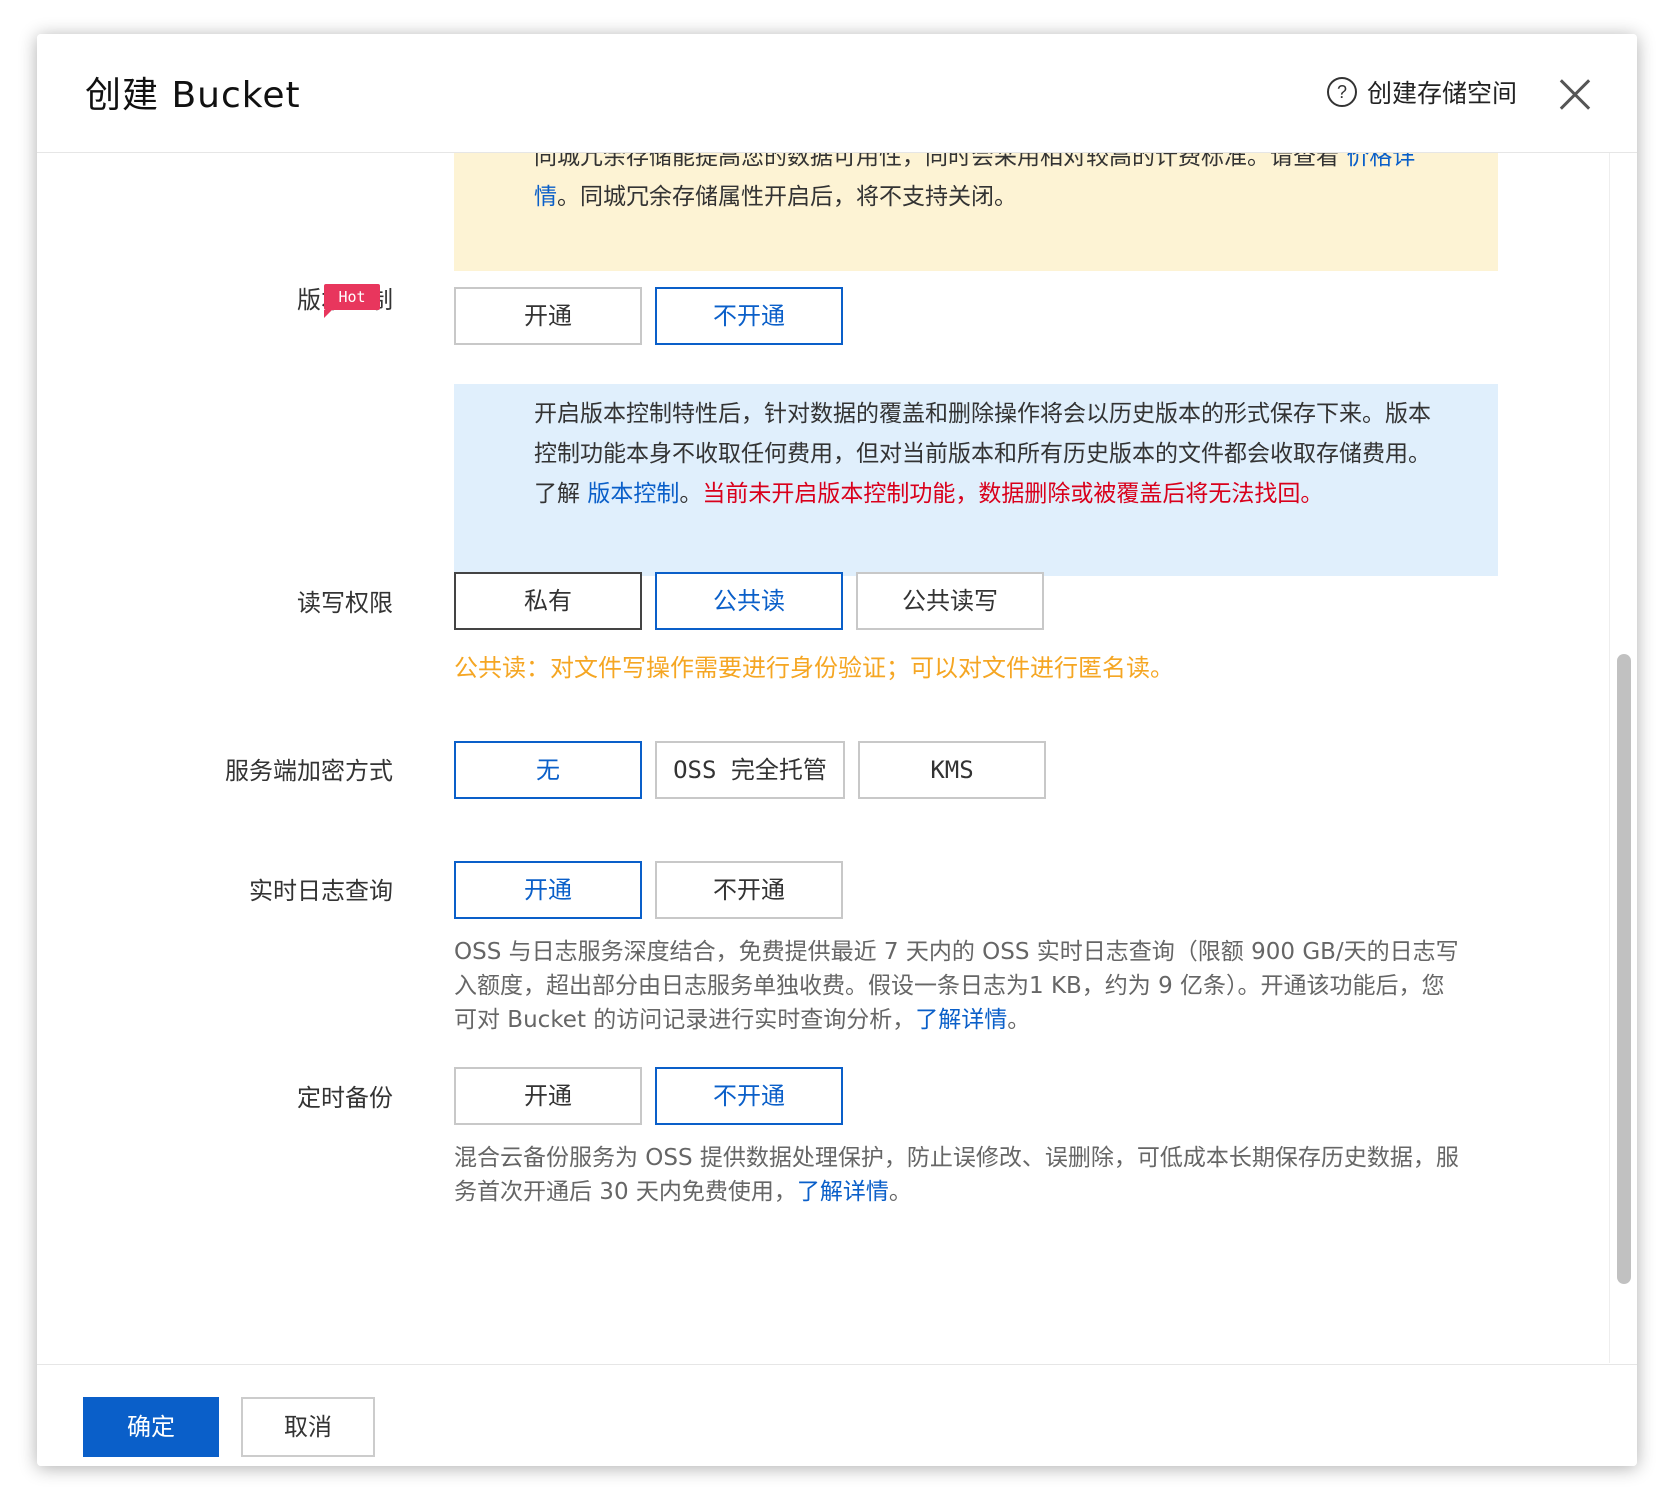 This screenshot has width=1672, height=1498. Describe the element at coordinates (843, 1192) in the screenshot. I see `backup-learn-more-link: 了解详情` at that location.